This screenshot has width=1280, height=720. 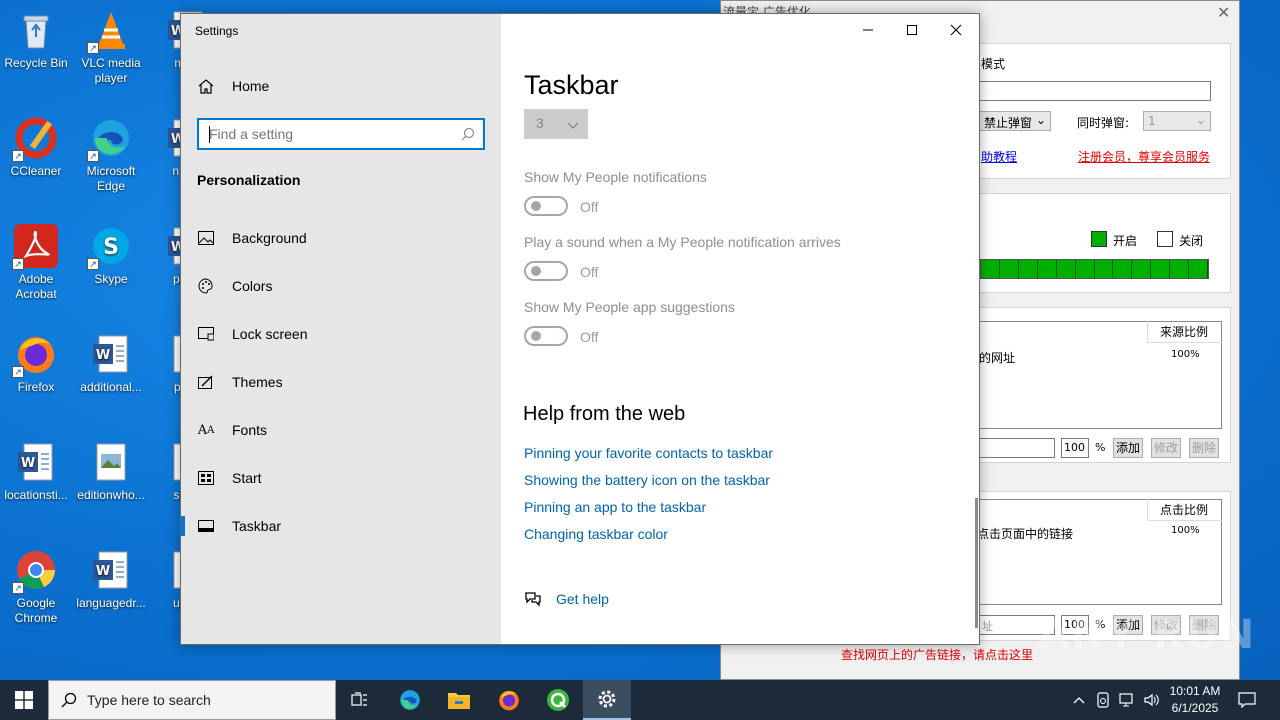 I want to click on taskbar-edge, so click(x=410, y=700).